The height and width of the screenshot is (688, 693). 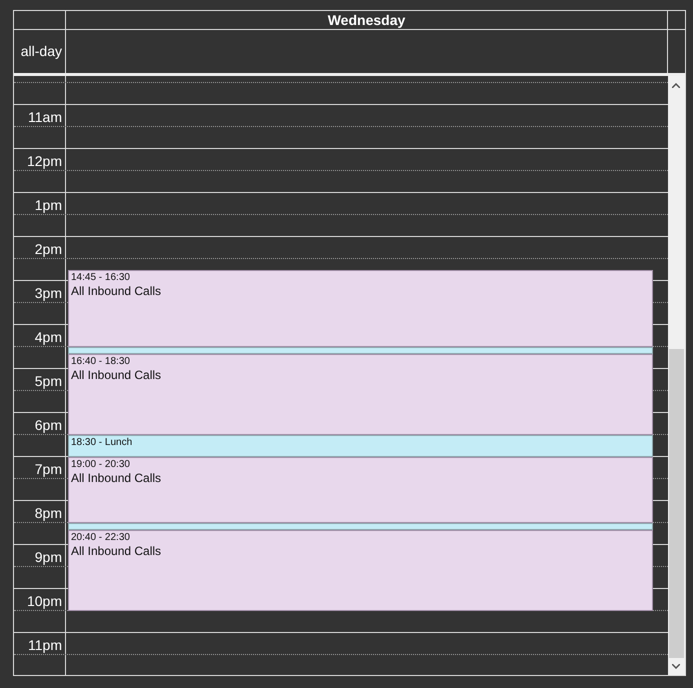 I want to click on hour-label: 6pm, so click(x=48, y=424).